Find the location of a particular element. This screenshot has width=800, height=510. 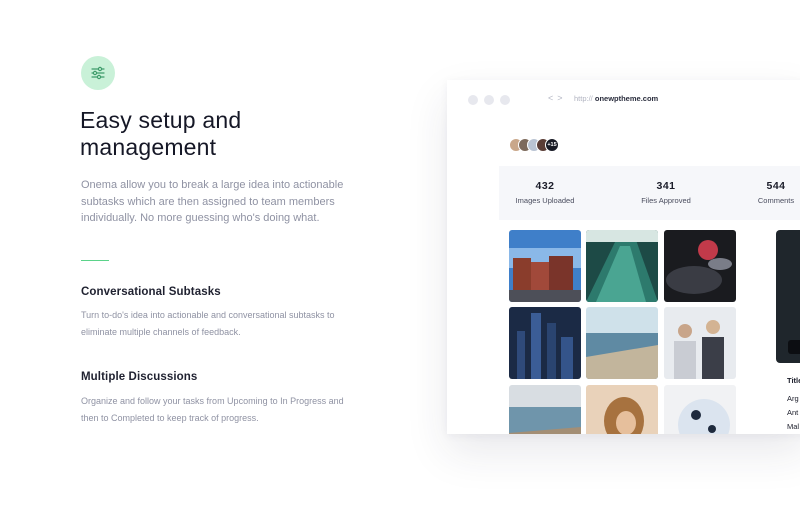

ocean-shore-photo is located at coordinates (622, 343).